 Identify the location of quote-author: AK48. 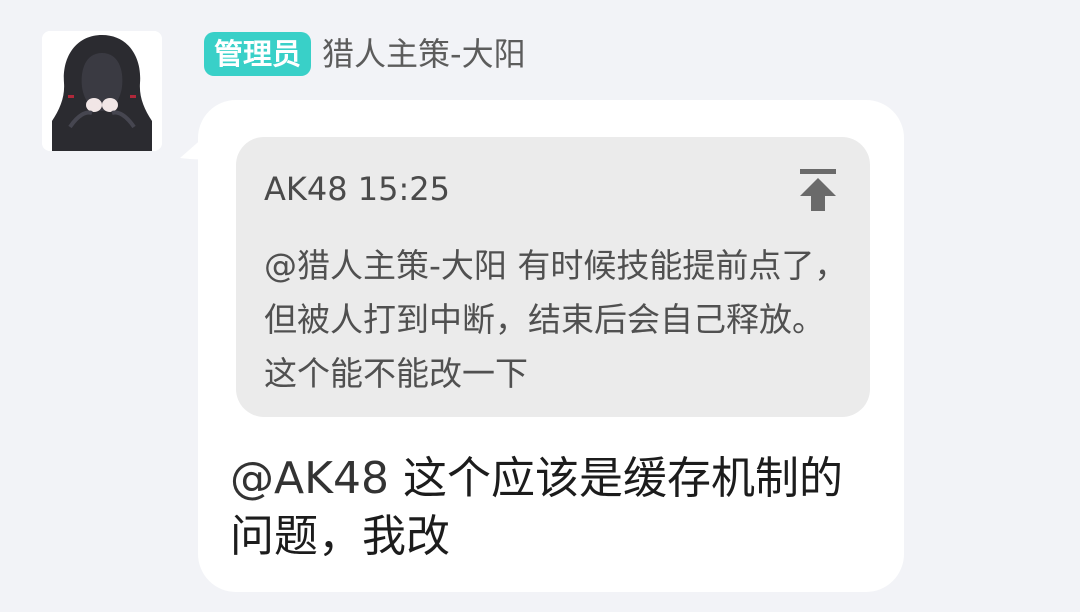
(306, 189).